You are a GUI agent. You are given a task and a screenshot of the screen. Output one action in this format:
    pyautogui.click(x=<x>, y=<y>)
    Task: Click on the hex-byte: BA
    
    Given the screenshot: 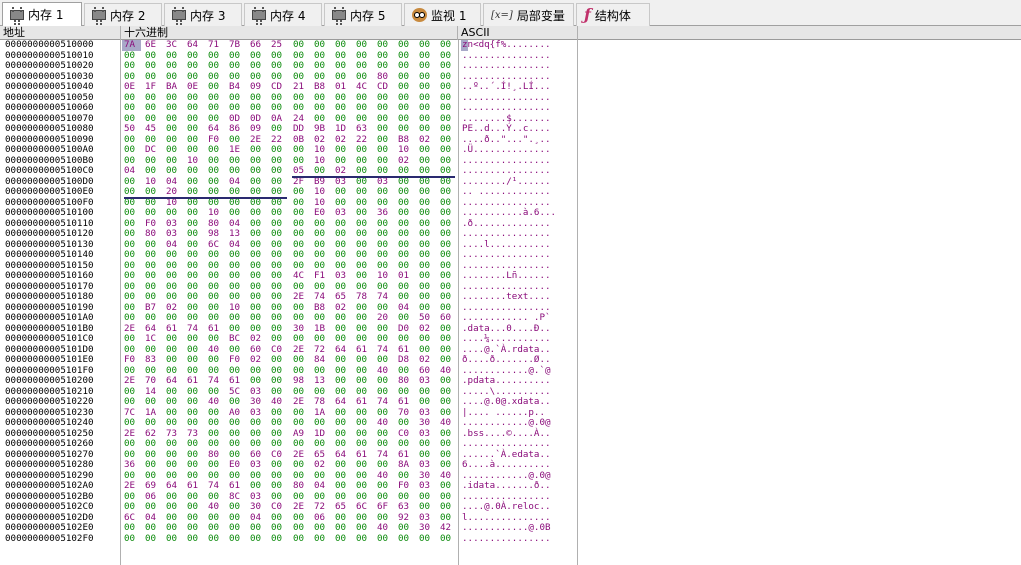 What is the action you would take?
    pyautogui.click(x=174, y=87)
    